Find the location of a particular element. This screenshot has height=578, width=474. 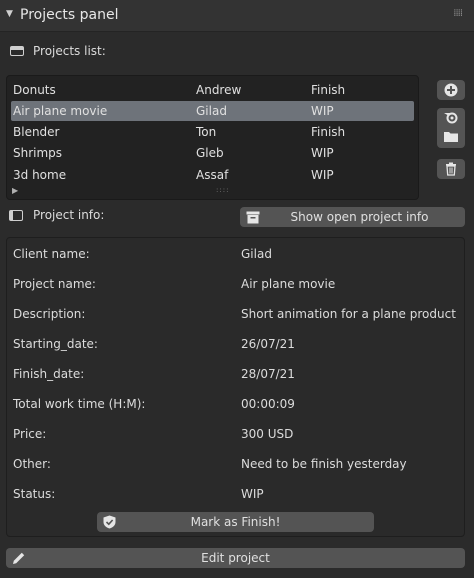

info-key: Price: is located at coordinates (30, 434).